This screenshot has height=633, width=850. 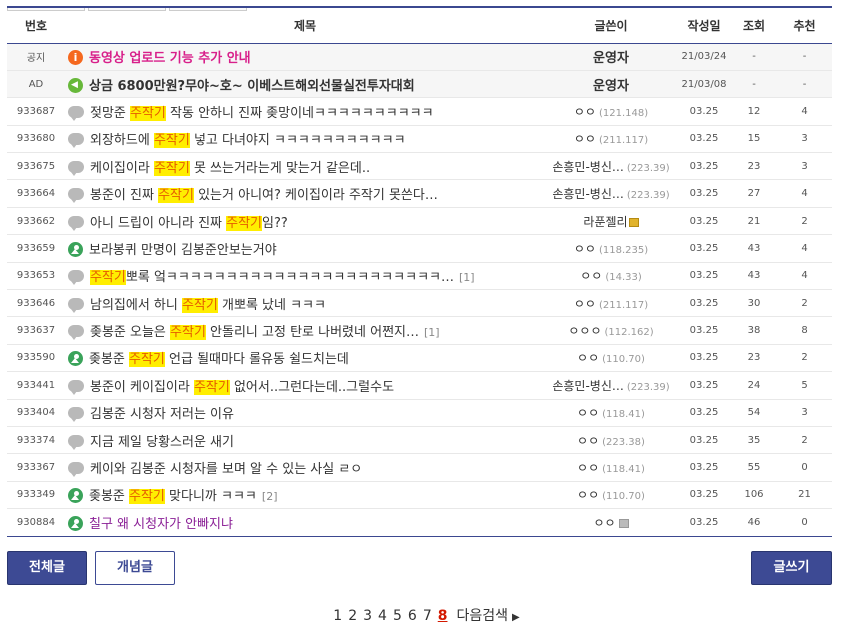 I want to click on table-row: 930884 칠구 왜 시청자가 안빠지냐 ㅇㅇ 03.25 46 0, so click(x=419, y=523).